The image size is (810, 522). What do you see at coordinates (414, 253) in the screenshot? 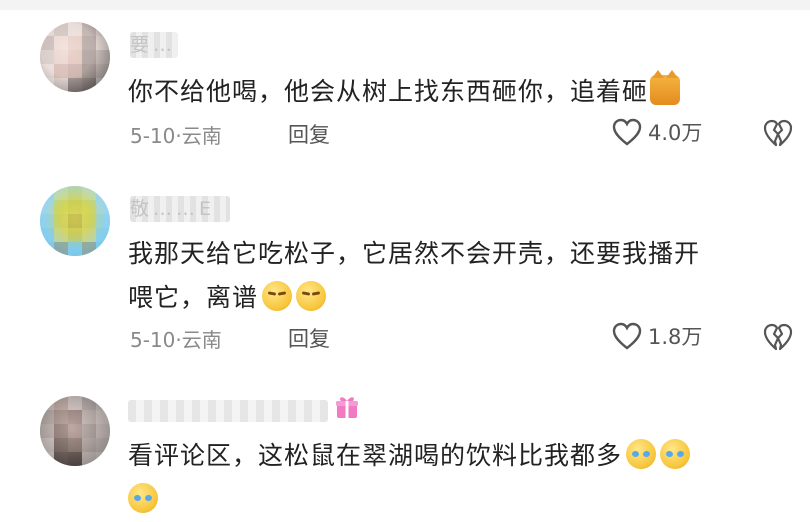
I see `comment-text-line1: 我那天给它吃松子，它居然不会开壳，还要我播开` at bounding box center [414, 253].